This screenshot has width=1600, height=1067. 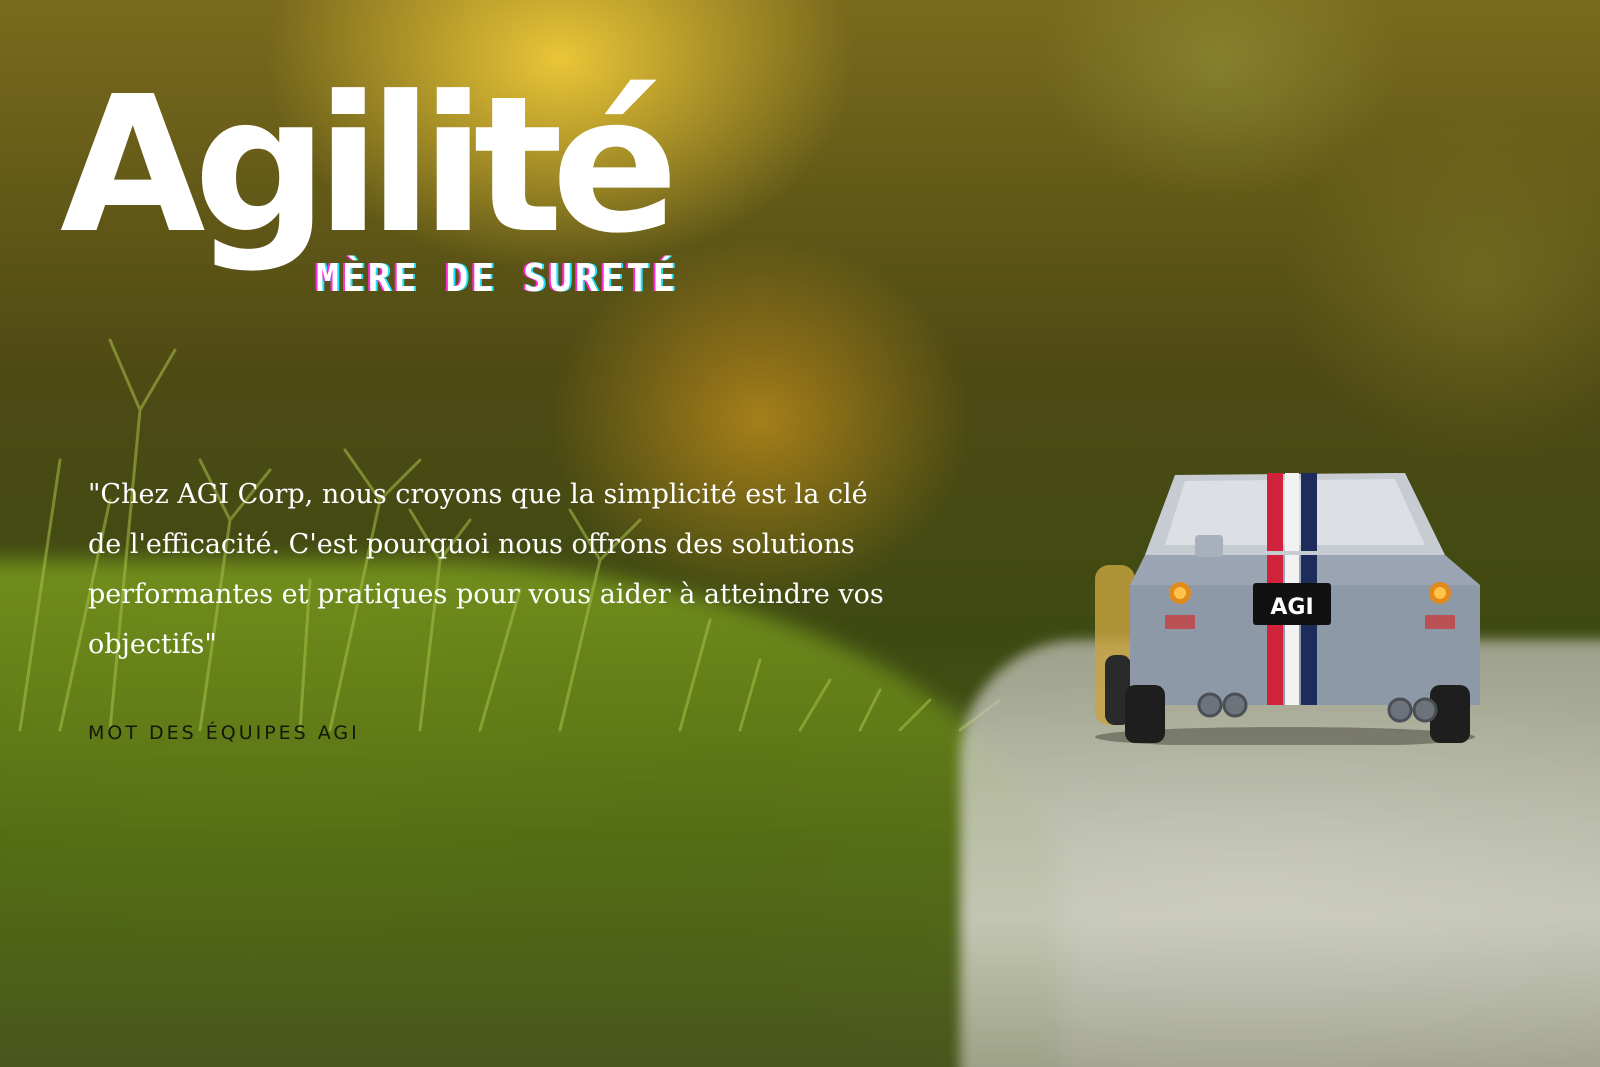 I want to click on toy-race-car: AGI, so click(x=1287, y=609).